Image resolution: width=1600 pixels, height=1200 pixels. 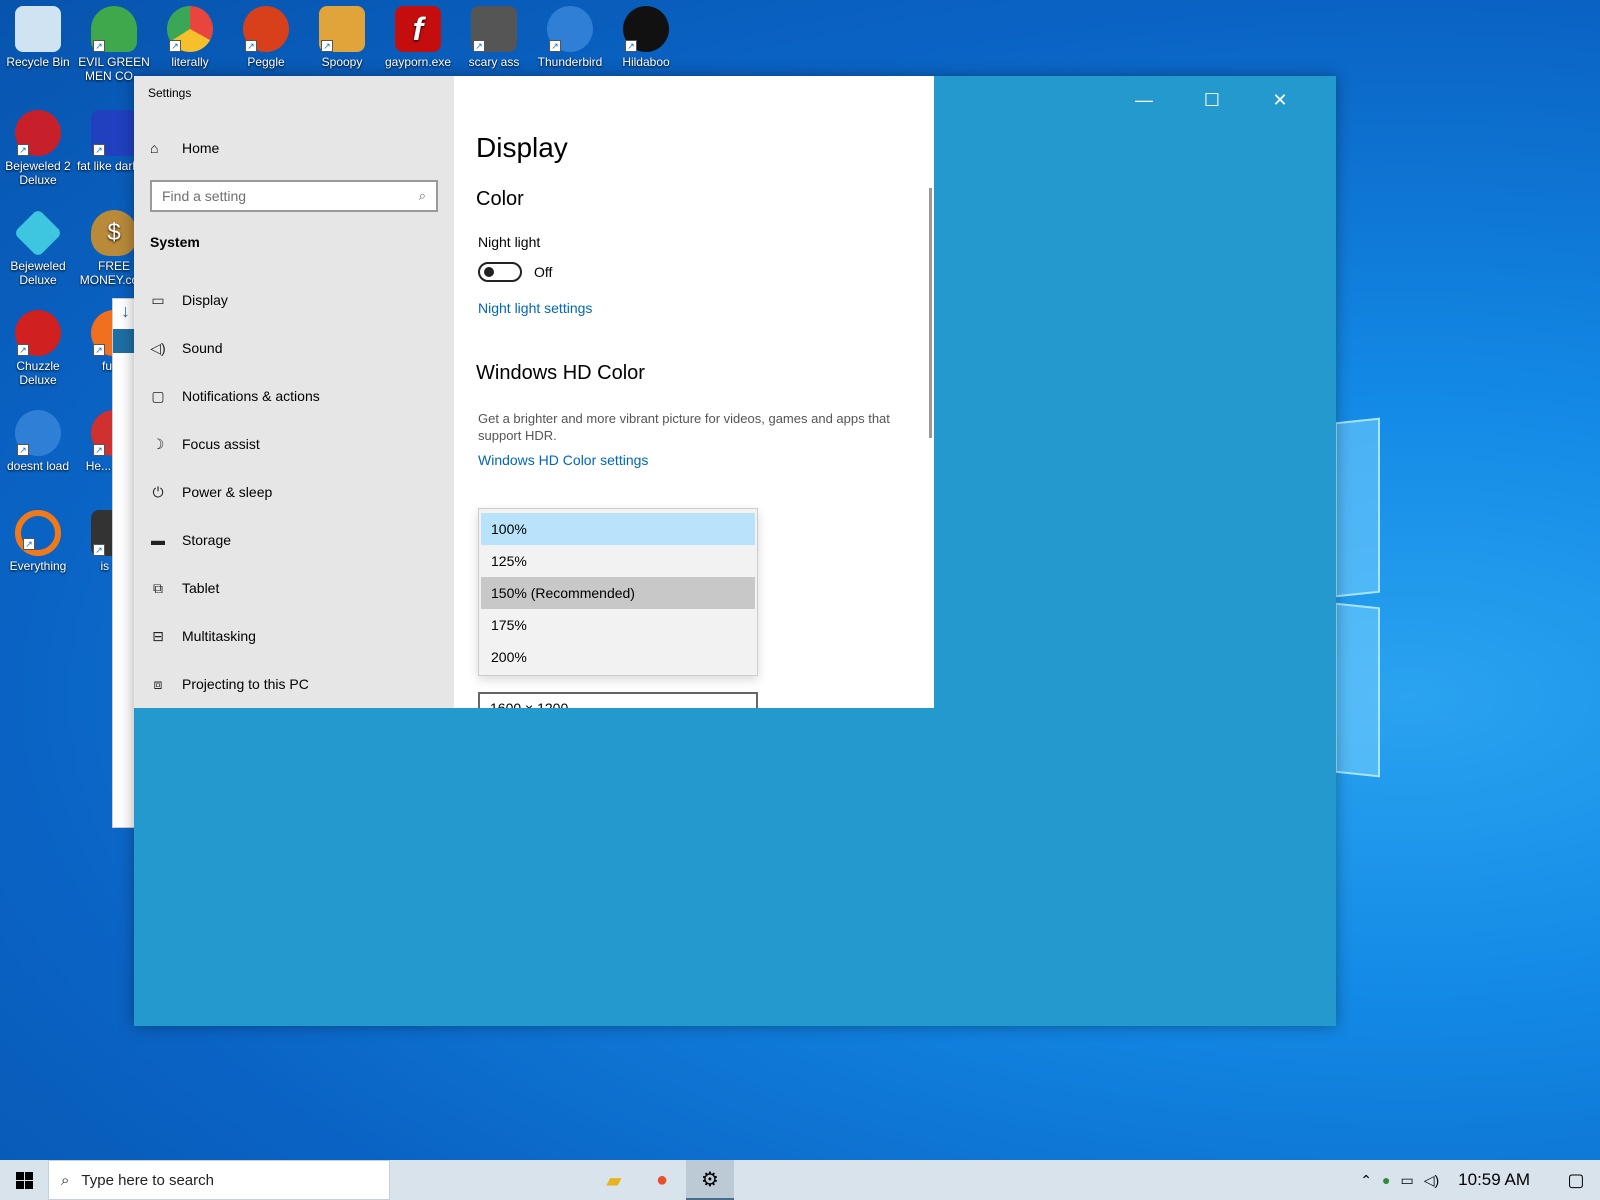 What do you see at coordinates (251, 396) in the screenshot?
I see `nav-label: Notifications & actions` at bounding box center [251, 396].